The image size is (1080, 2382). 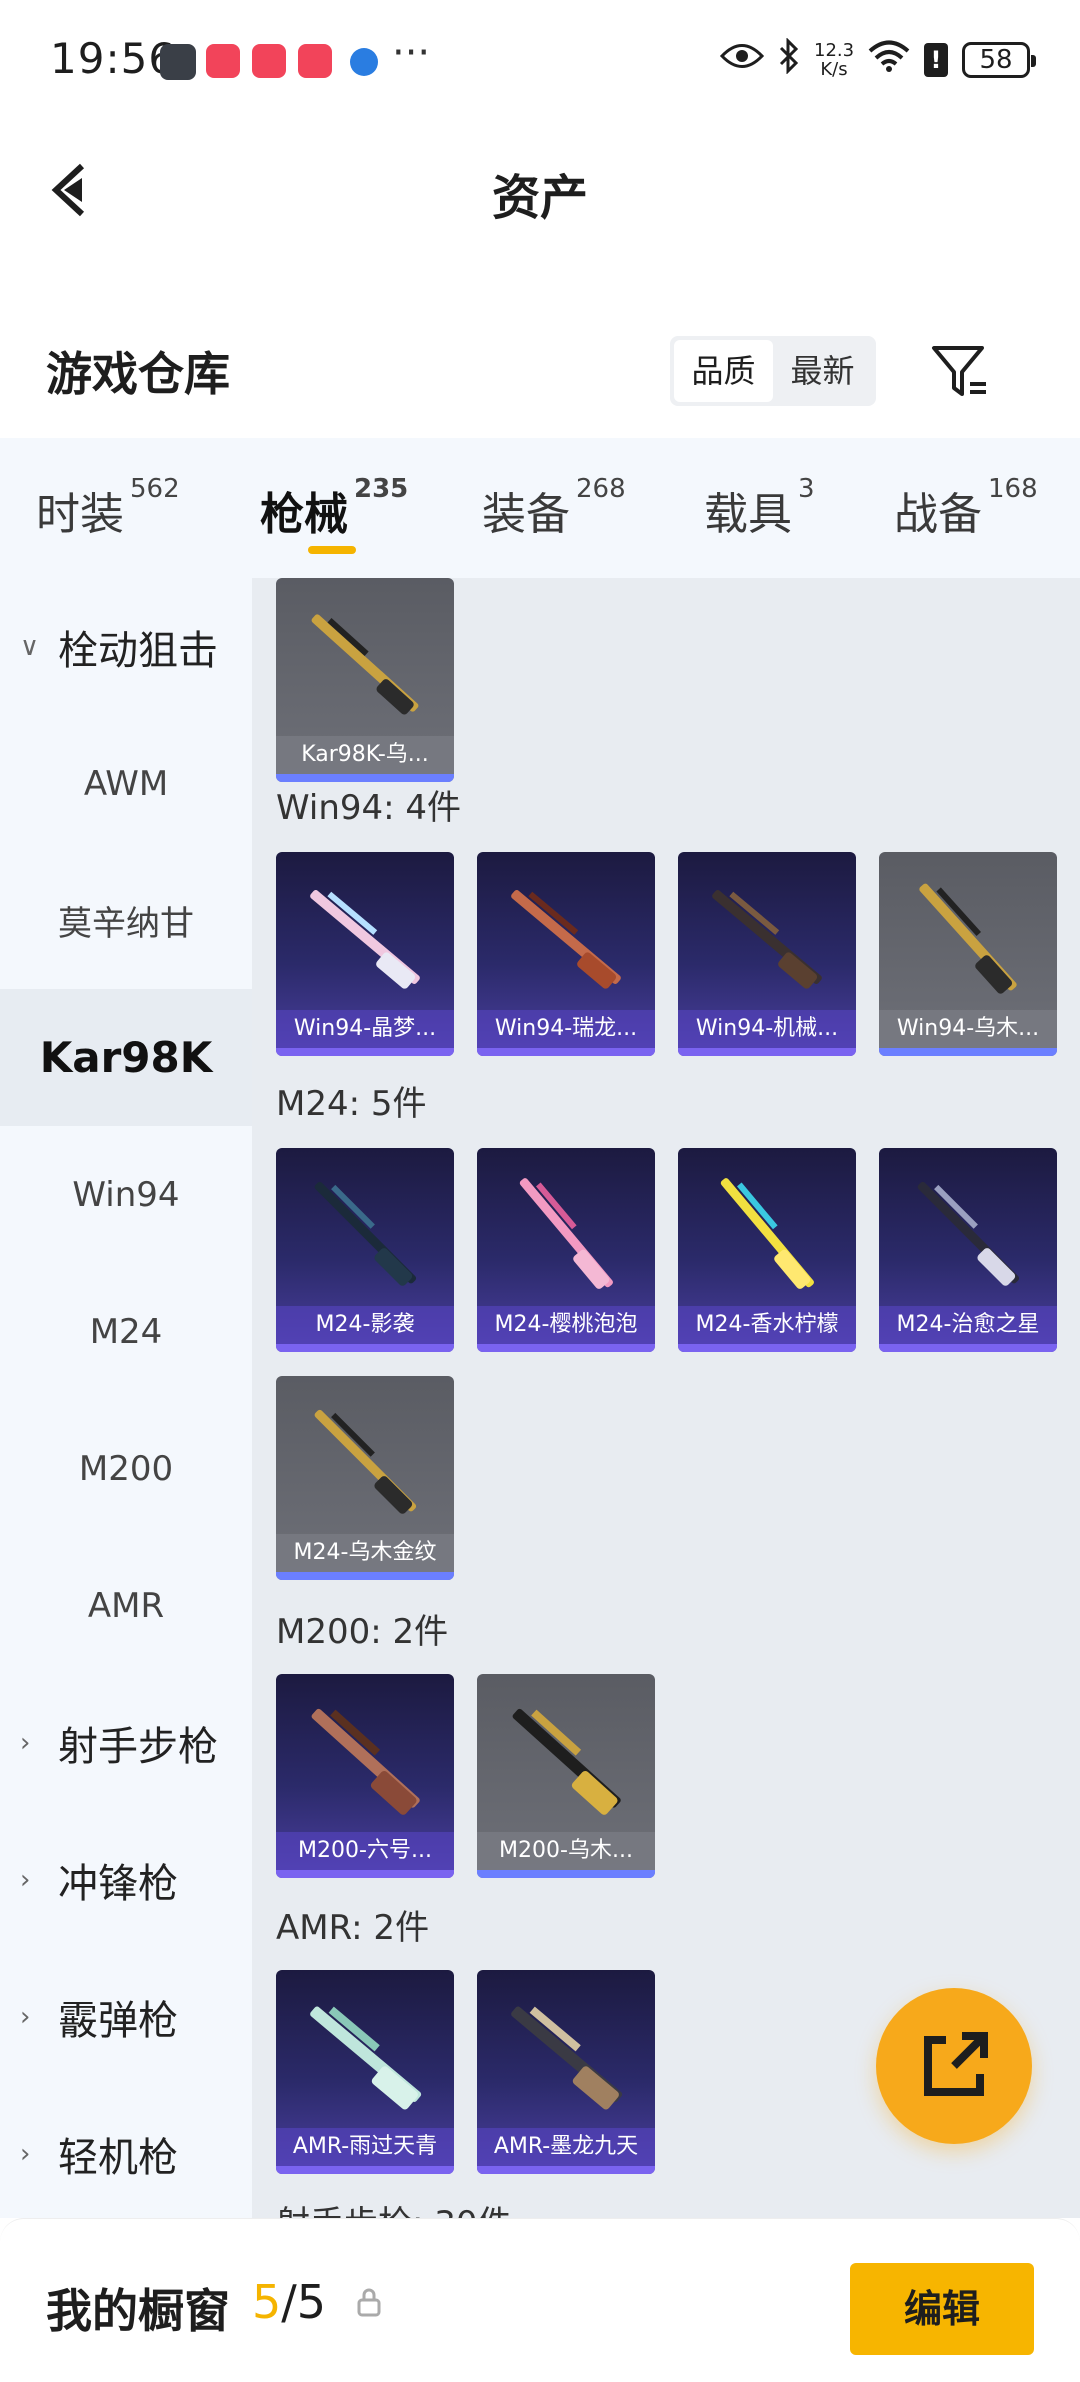 I want to click on skin-name: M24-影袭, so click(x=365, y=1325).